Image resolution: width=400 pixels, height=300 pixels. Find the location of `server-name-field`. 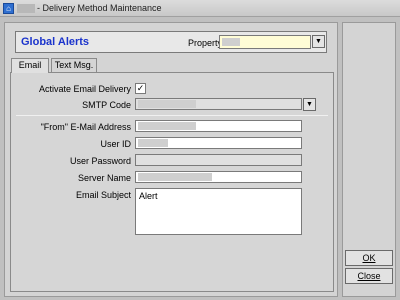

server-name-field is located at coordinates (218, 177).